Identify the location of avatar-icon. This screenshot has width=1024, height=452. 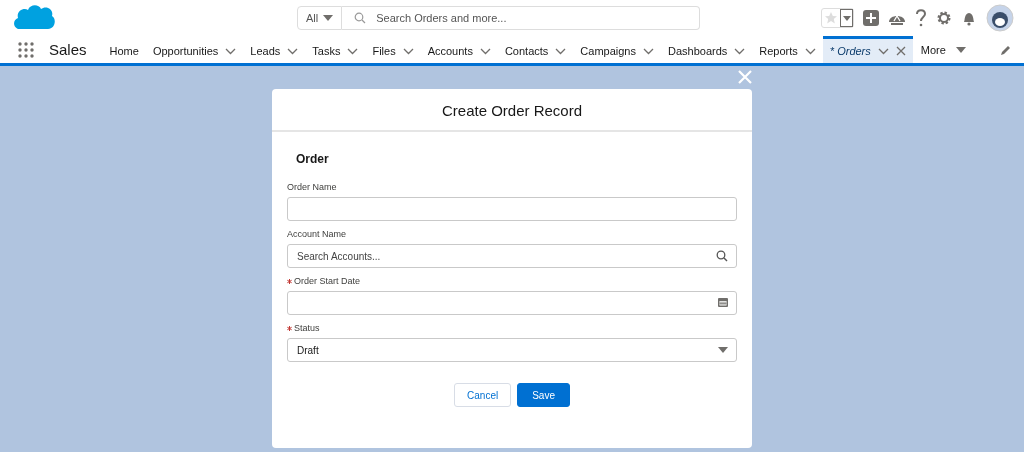
(1000, 18).